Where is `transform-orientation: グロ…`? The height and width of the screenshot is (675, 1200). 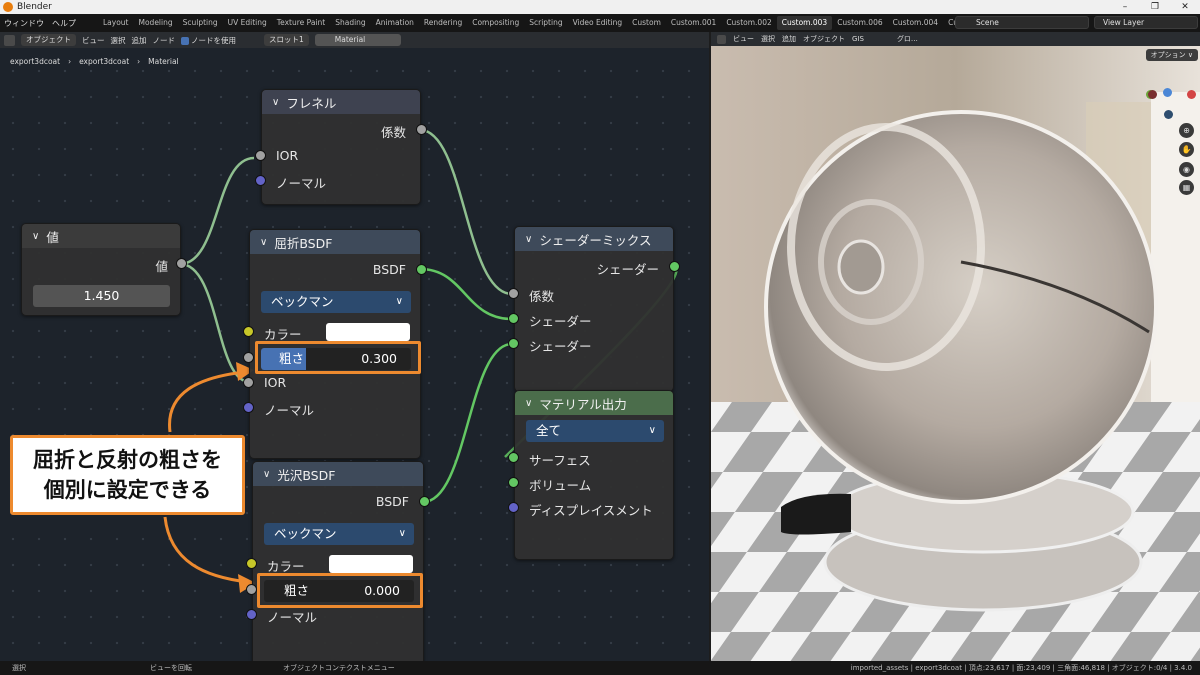
transform-orientation: グロ… is located at coordinates (907, 39).